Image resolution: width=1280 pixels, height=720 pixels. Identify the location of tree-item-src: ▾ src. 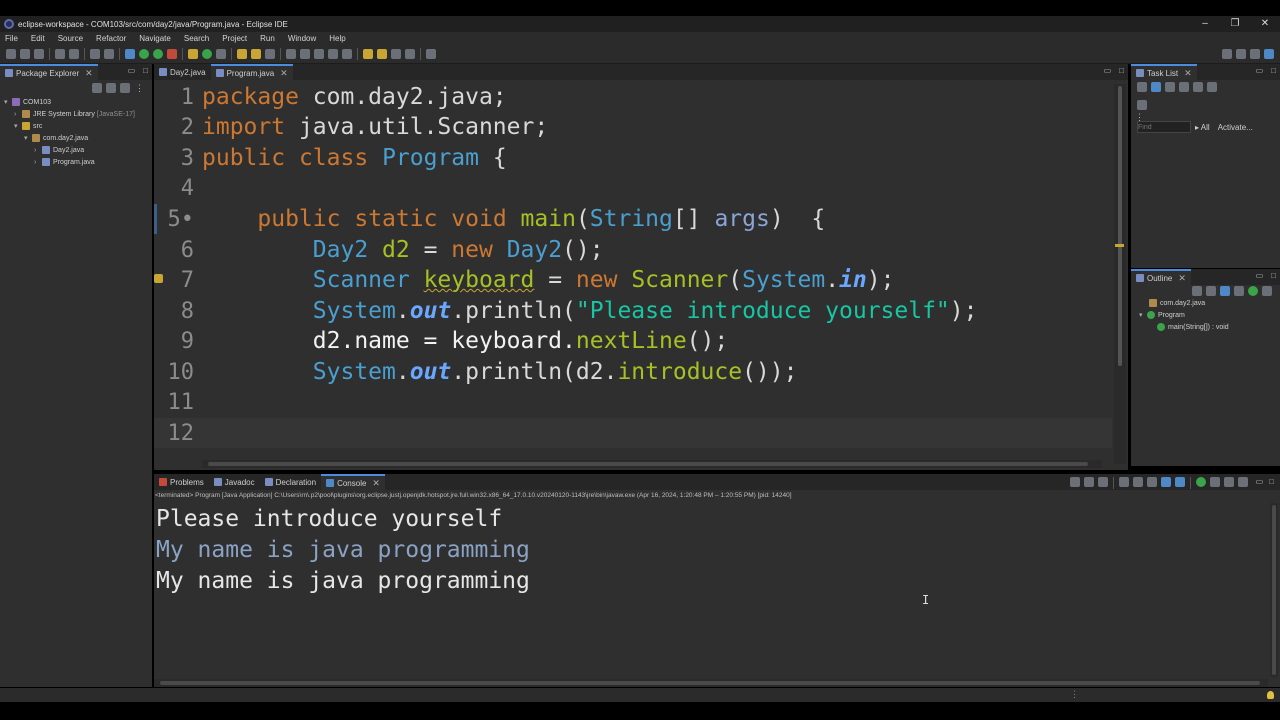
(78, 126).